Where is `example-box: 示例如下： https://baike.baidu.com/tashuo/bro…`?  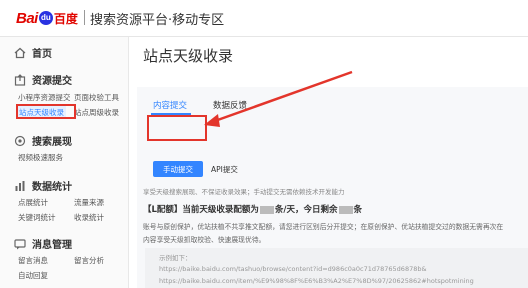
example-box: 示例如下： https://baike.baidu.com/tashuo/bro… is located at coordinates (336, 268).